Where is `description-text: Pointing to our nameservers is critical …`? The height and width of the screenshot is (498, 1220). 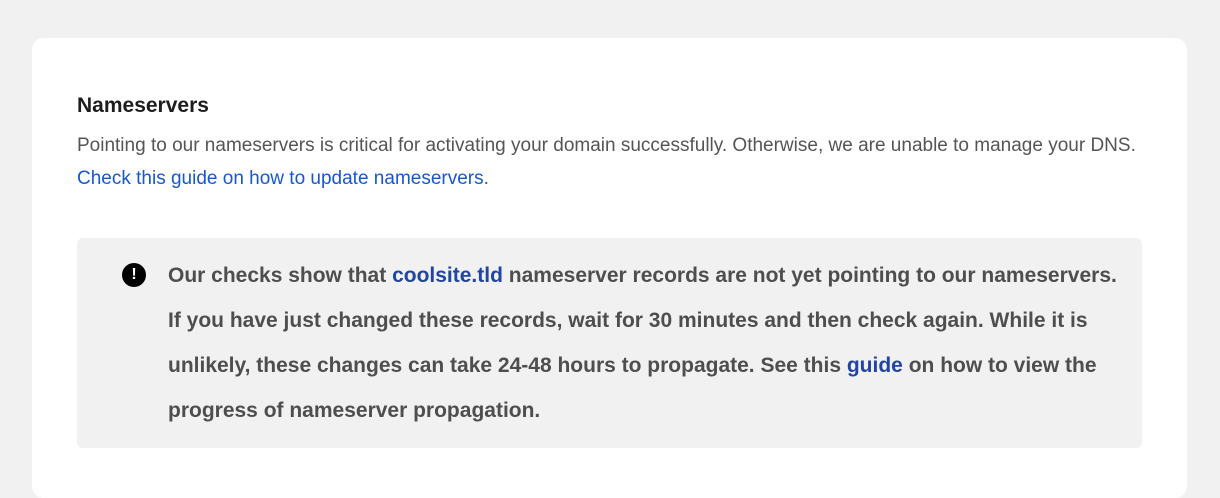 description-text: Pointing to our nameservers is critical … is located at coordinates (606, 145).